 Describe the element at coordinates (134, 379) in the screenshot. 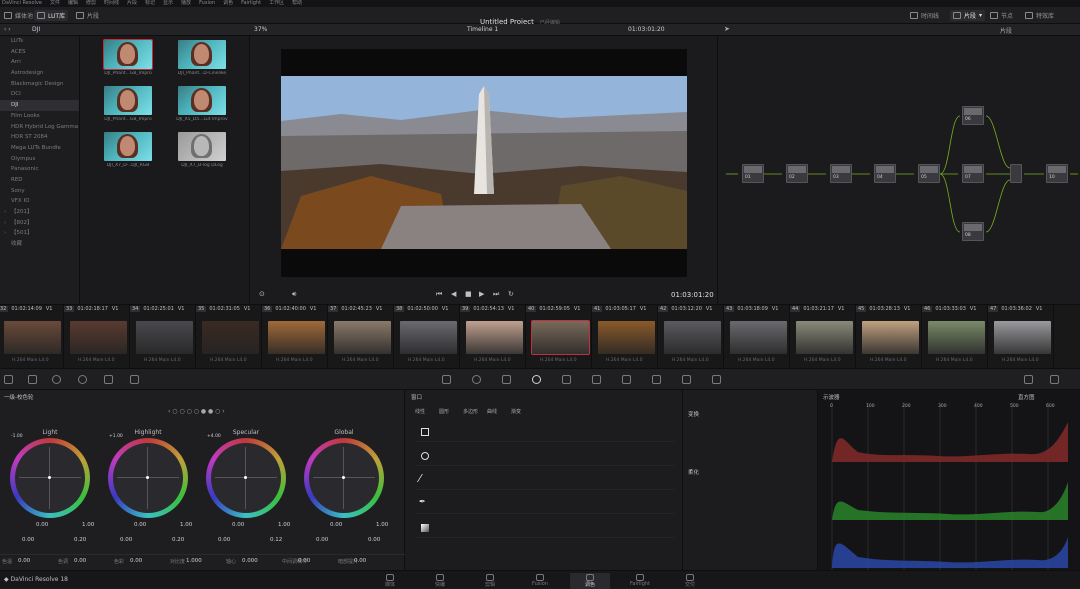

I see `hdr-icon` at that location.